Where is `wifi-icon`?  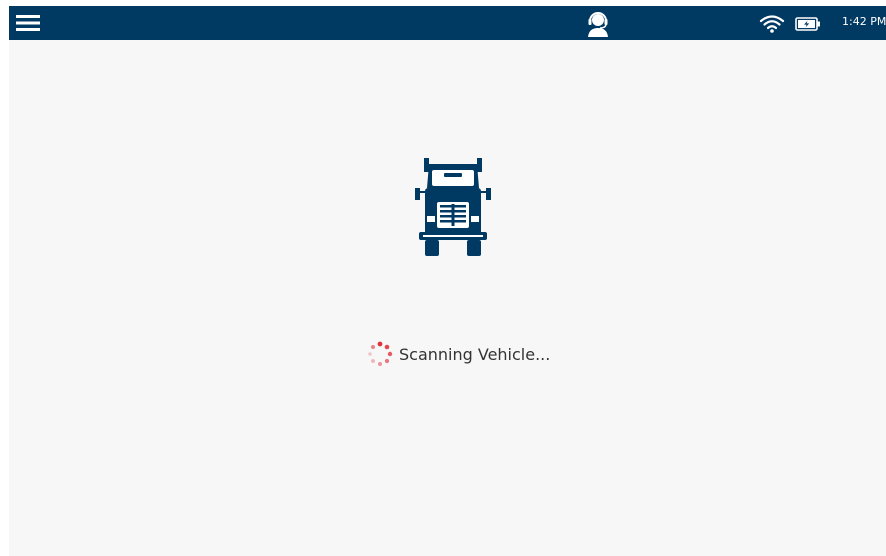 wifi-icon is located at coordinates (772, 24).